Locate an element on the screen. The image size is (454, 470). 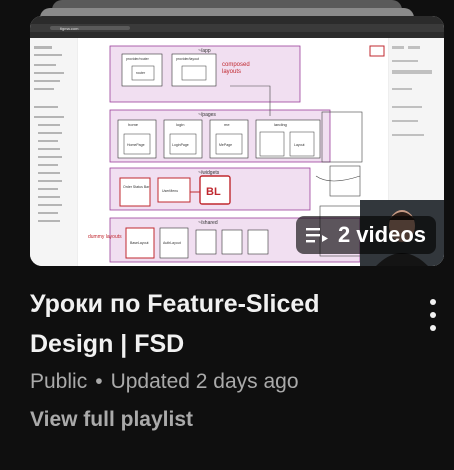
svg-text: login is located at coordinates (180, 124).